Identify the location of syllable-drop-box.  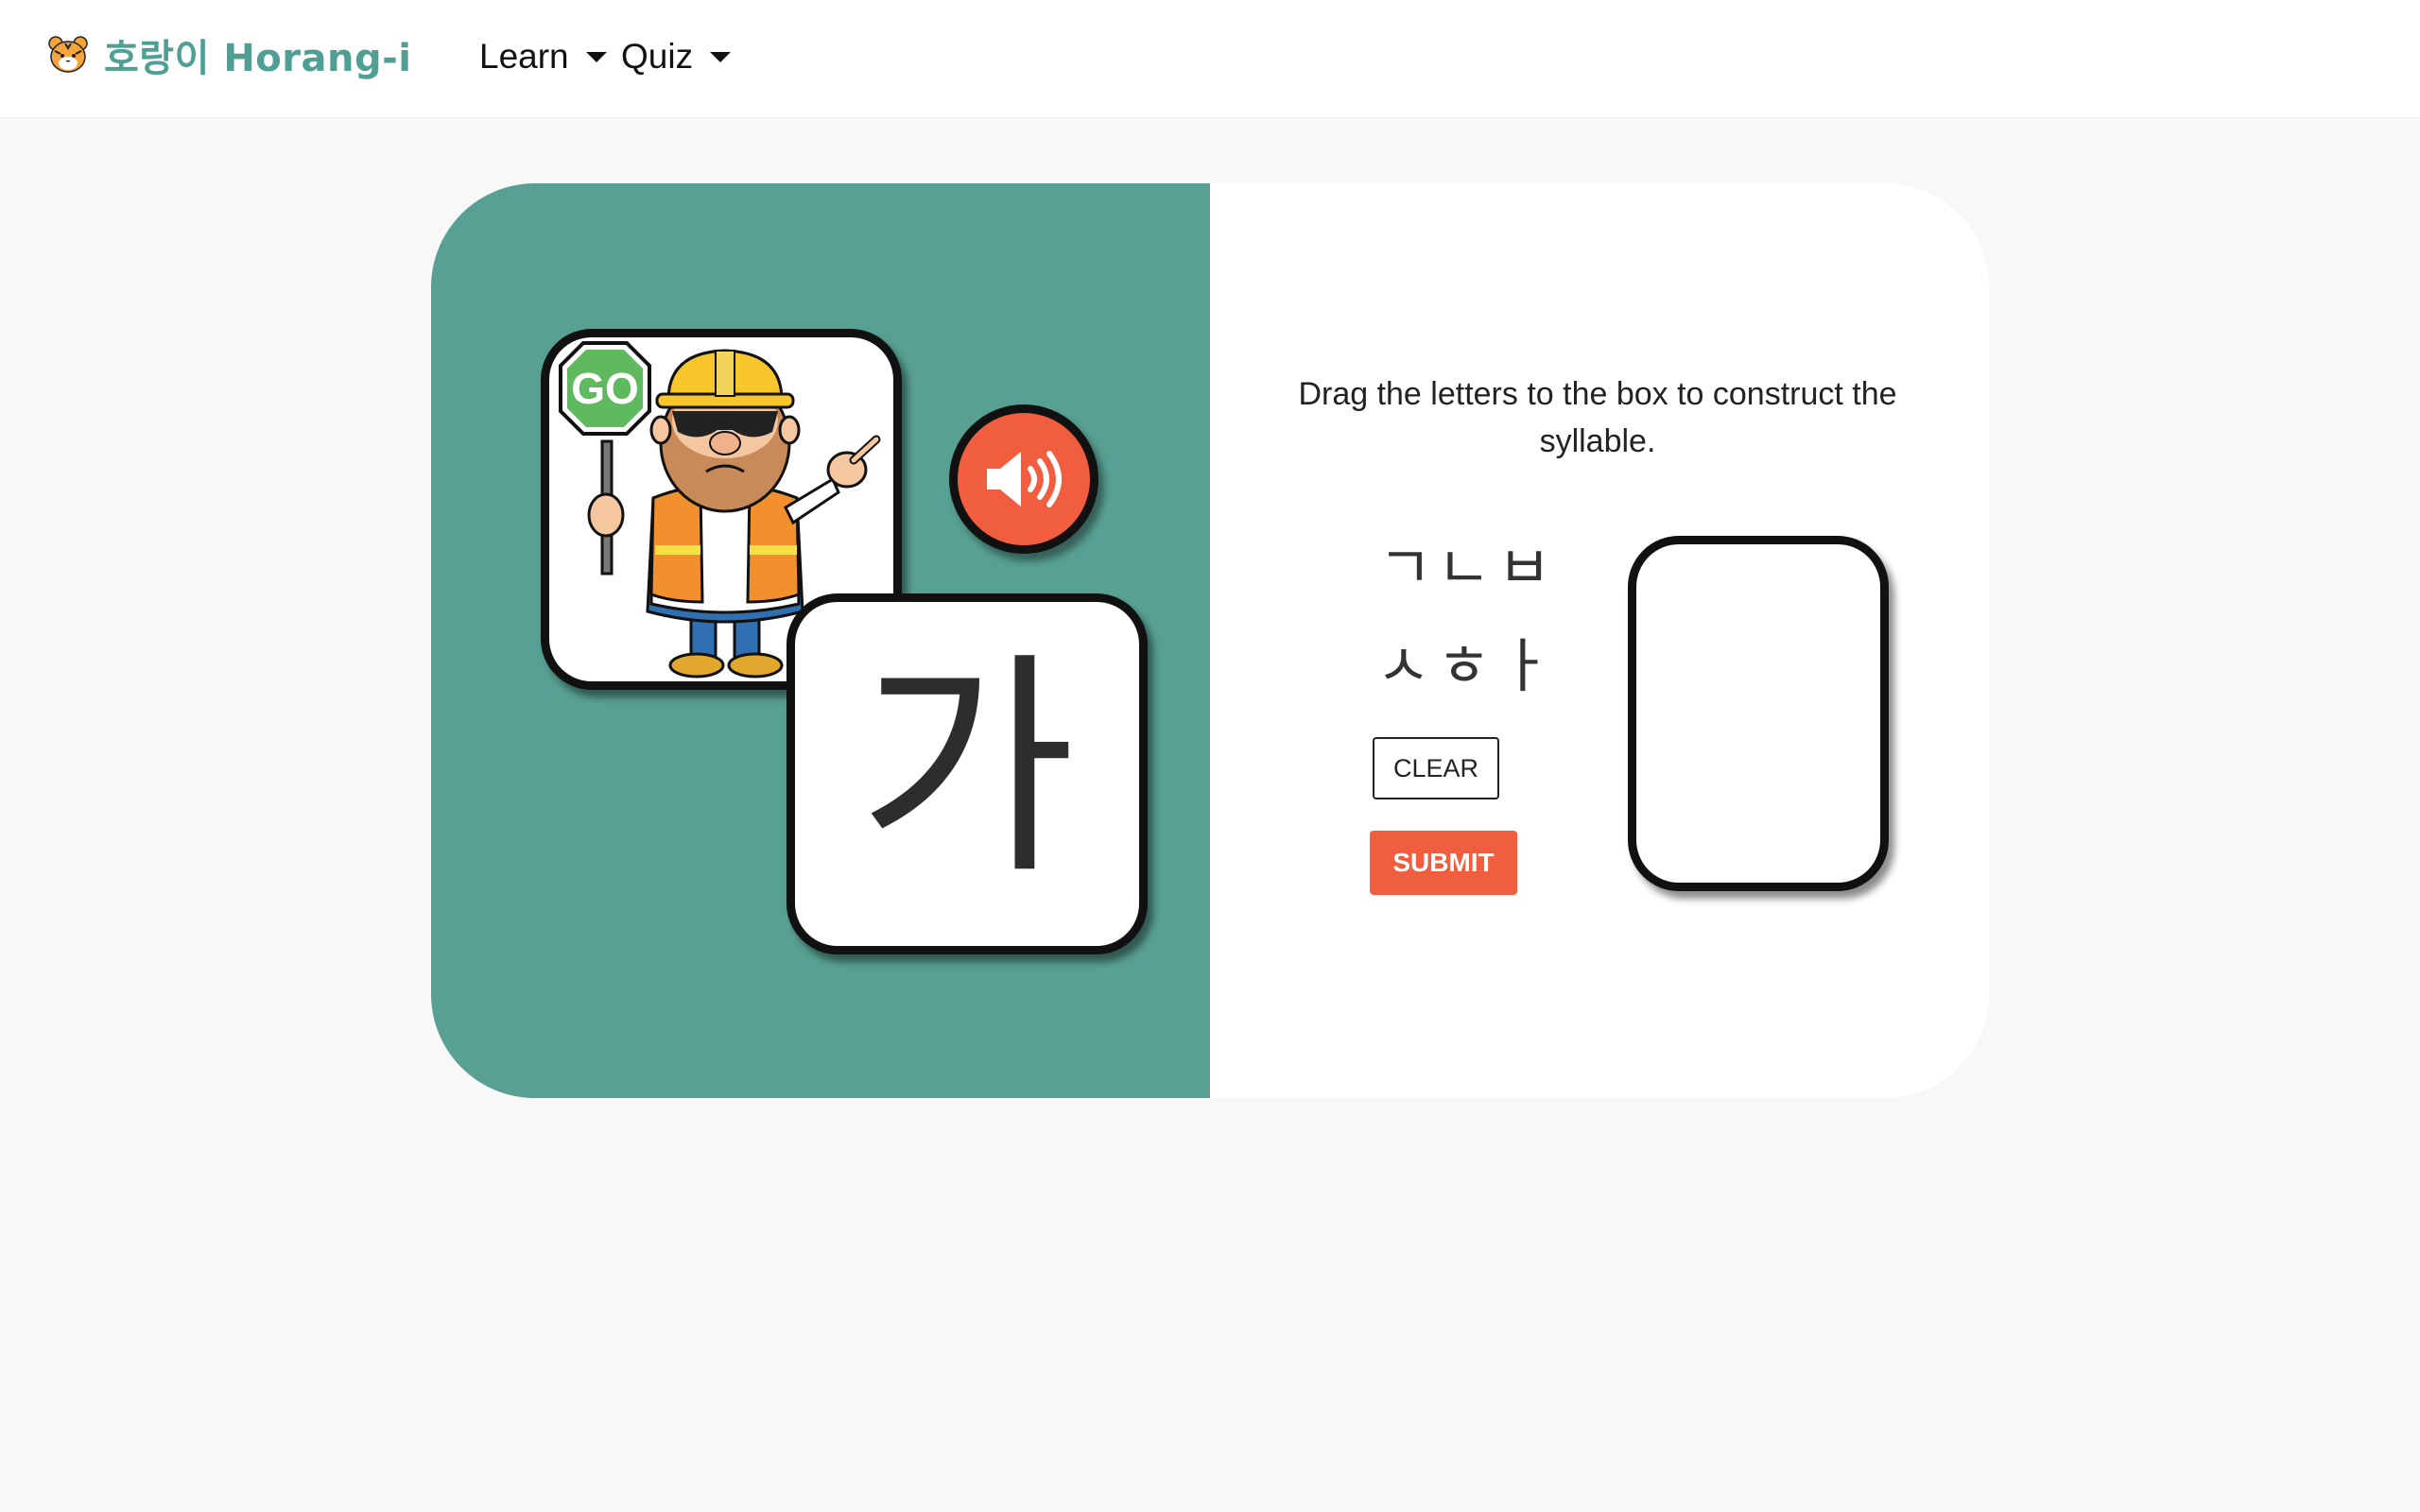
(1758, 713).